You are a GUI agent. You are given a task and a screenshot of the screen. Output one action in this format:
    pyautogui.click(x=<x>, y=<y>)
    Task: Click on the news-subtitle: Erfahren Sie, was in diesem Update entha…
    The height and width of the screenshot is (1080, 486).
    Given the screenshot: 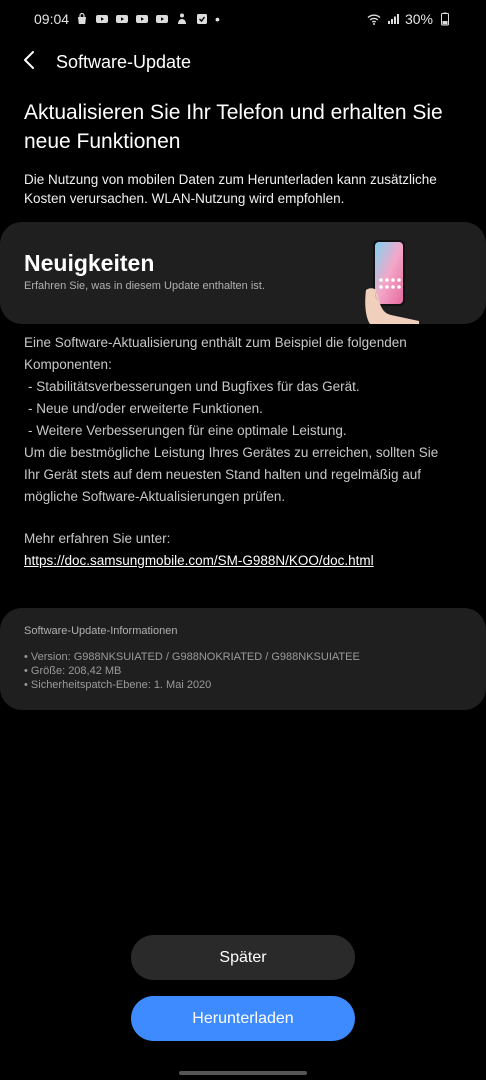 What is the action you would take?
    pyautogui.click(x=144, y=286)
    